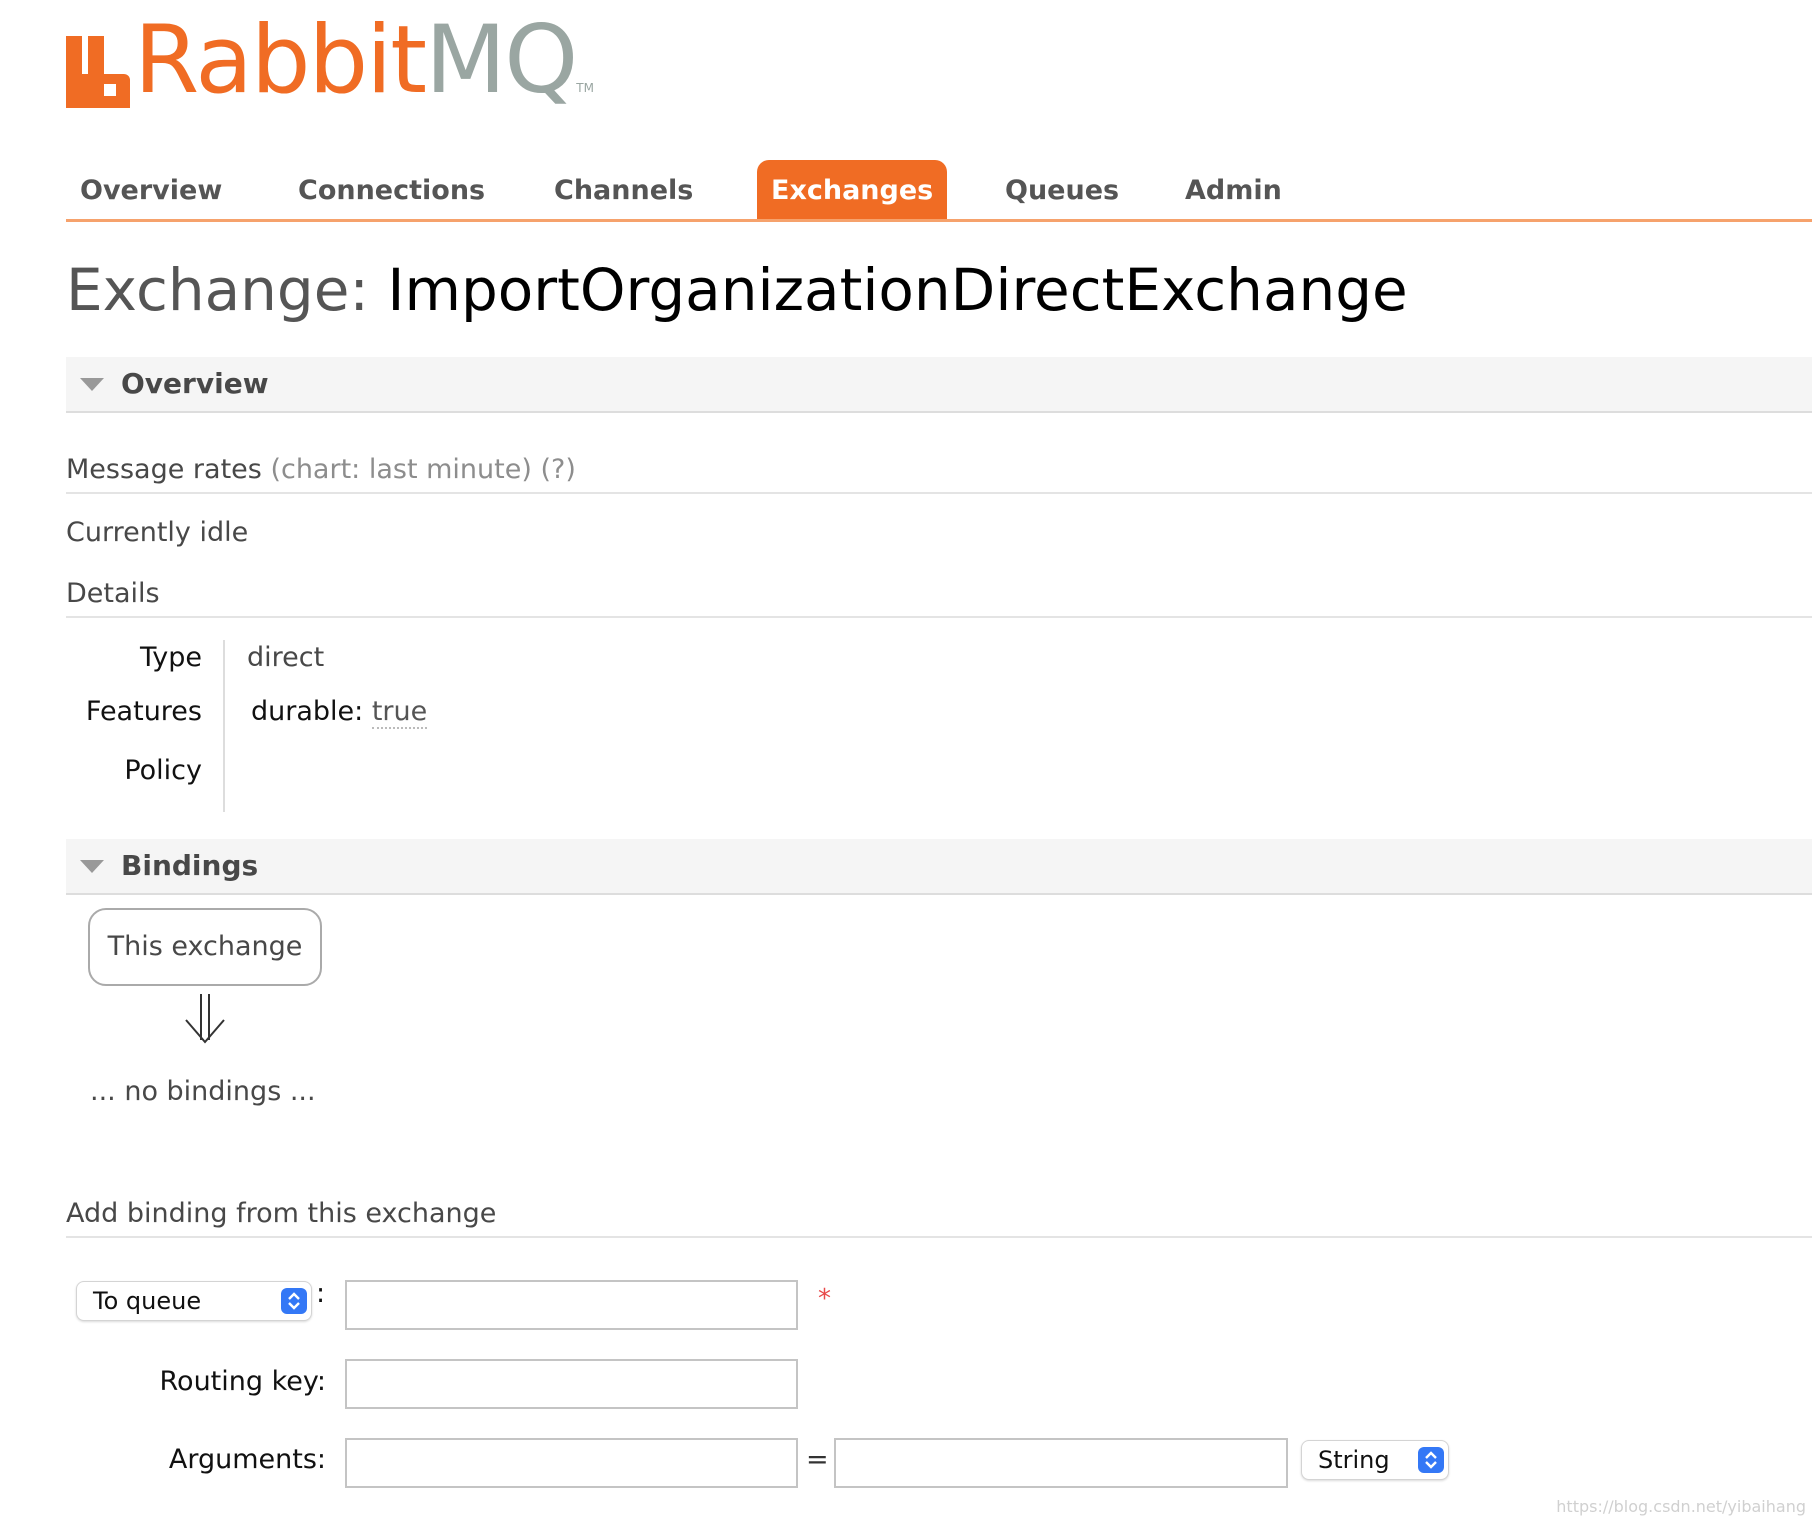 Image resolution: width=1812 pixels, height=1520 pixels. What do you see at coordinates (147, 1301) in the screenshot?
I see `destination-type-value: To queue` at bounding box center [147, 1301].